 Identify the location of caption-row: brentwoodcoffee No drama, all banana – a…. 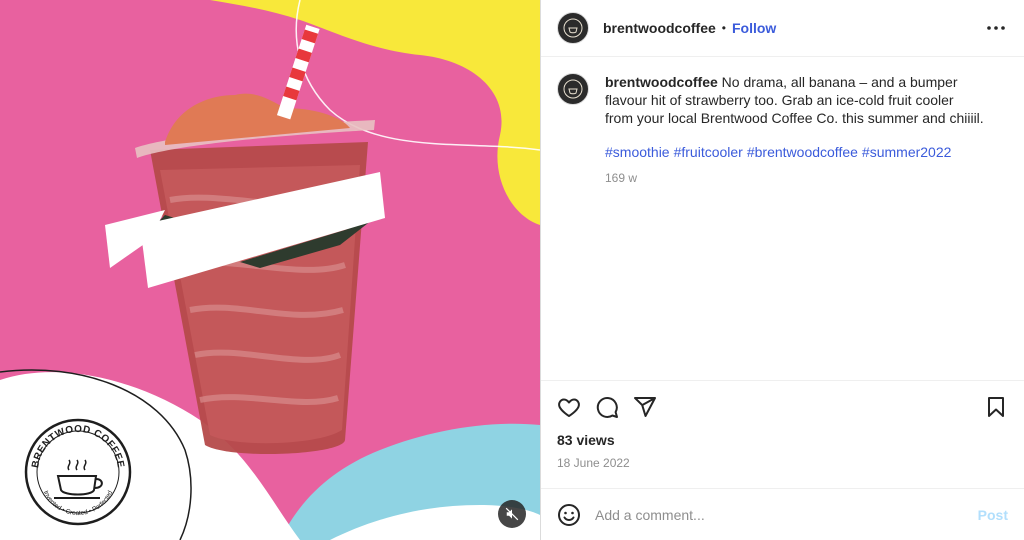
(782, 130).